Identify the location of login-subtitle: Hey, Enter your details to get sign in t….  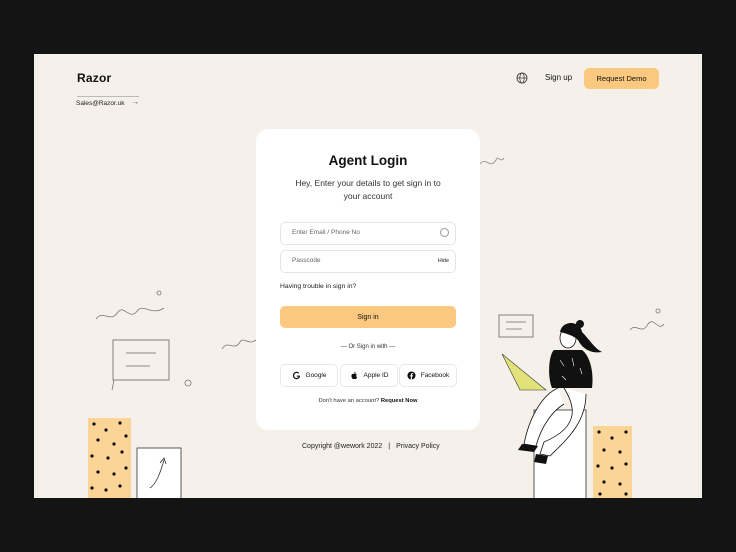
(368, 189).